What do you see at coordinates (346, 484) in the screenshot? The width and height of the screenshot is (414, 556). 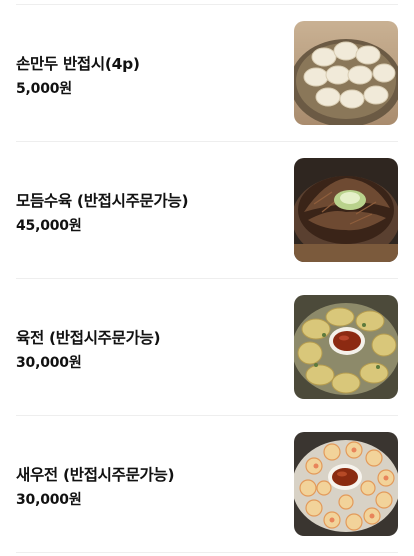 I see `shrimp-jeon-photo` at bounding box center [346, 484].